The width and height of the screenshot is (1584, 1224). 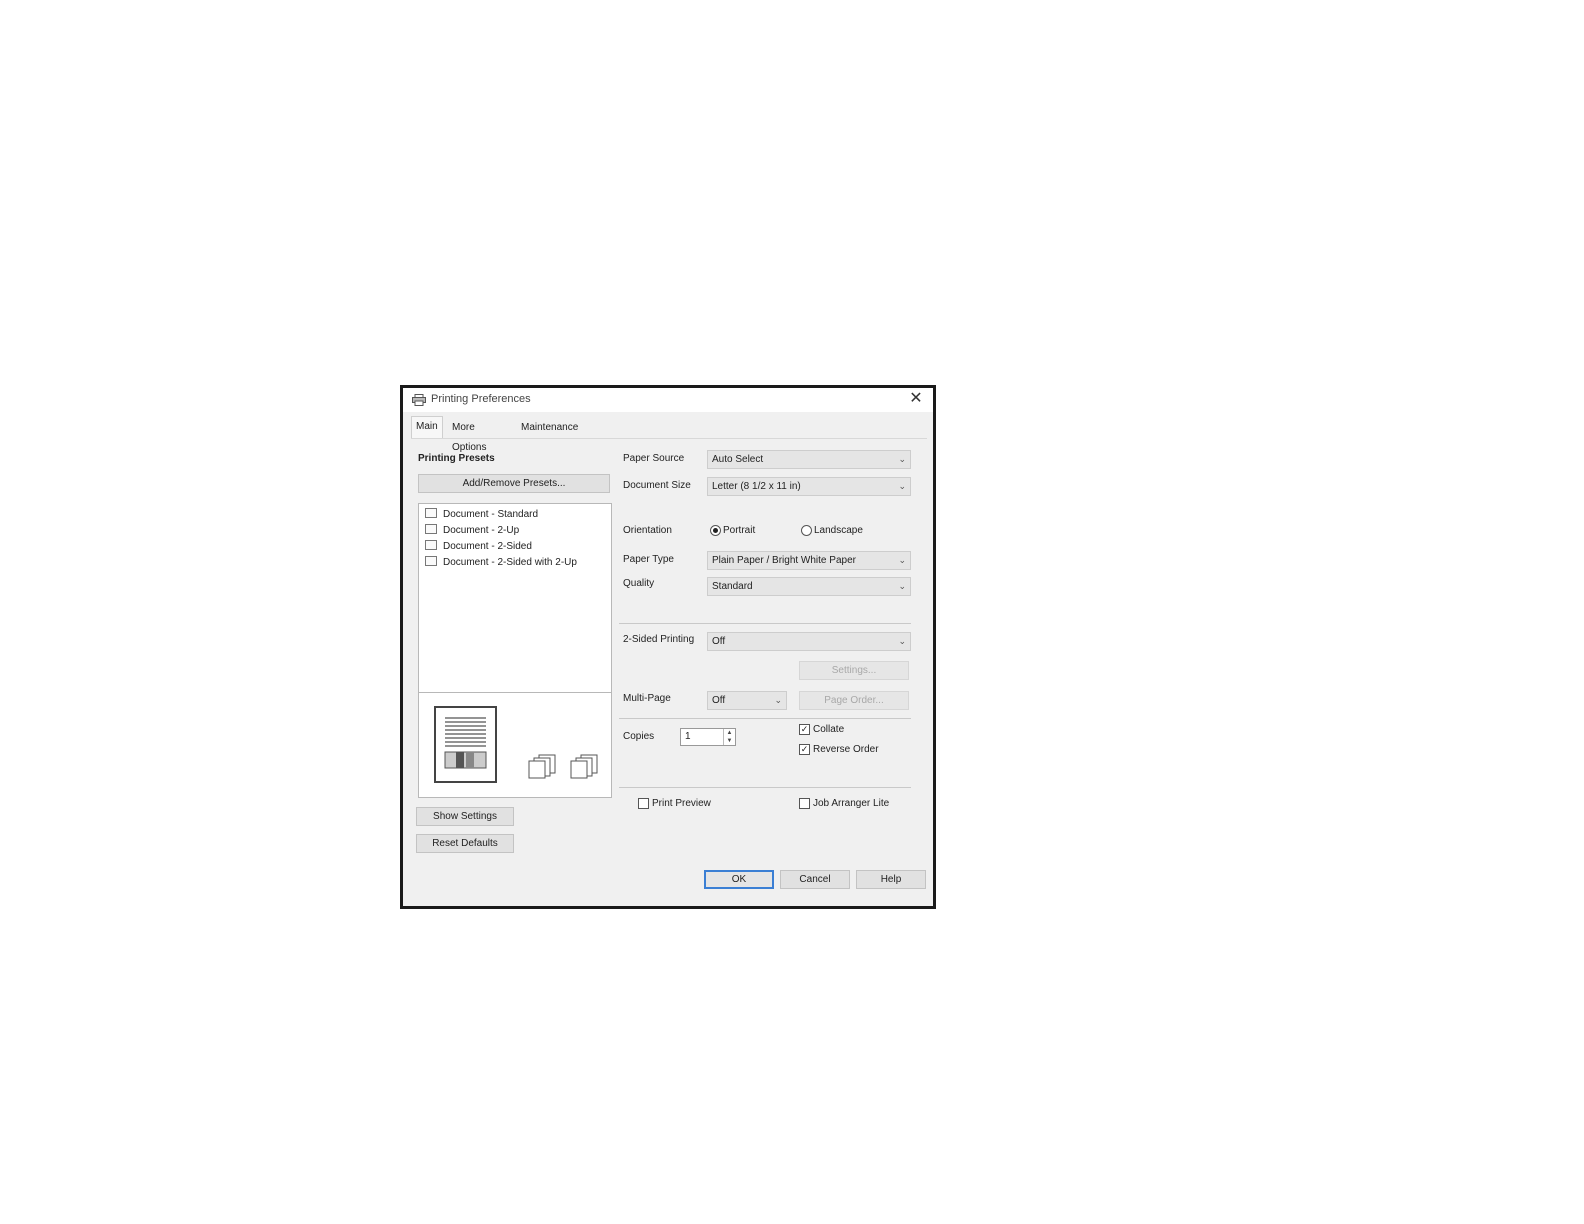 I want to click on paper-type-label: Paper Type, so click(x=648, y=559).